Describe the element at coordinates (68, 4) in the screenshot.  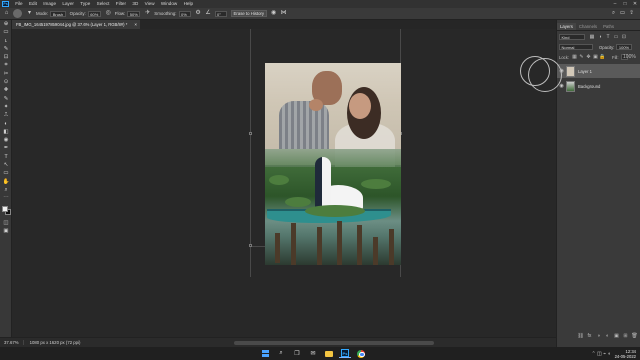
I see `menu-layer: Layer` at that location.